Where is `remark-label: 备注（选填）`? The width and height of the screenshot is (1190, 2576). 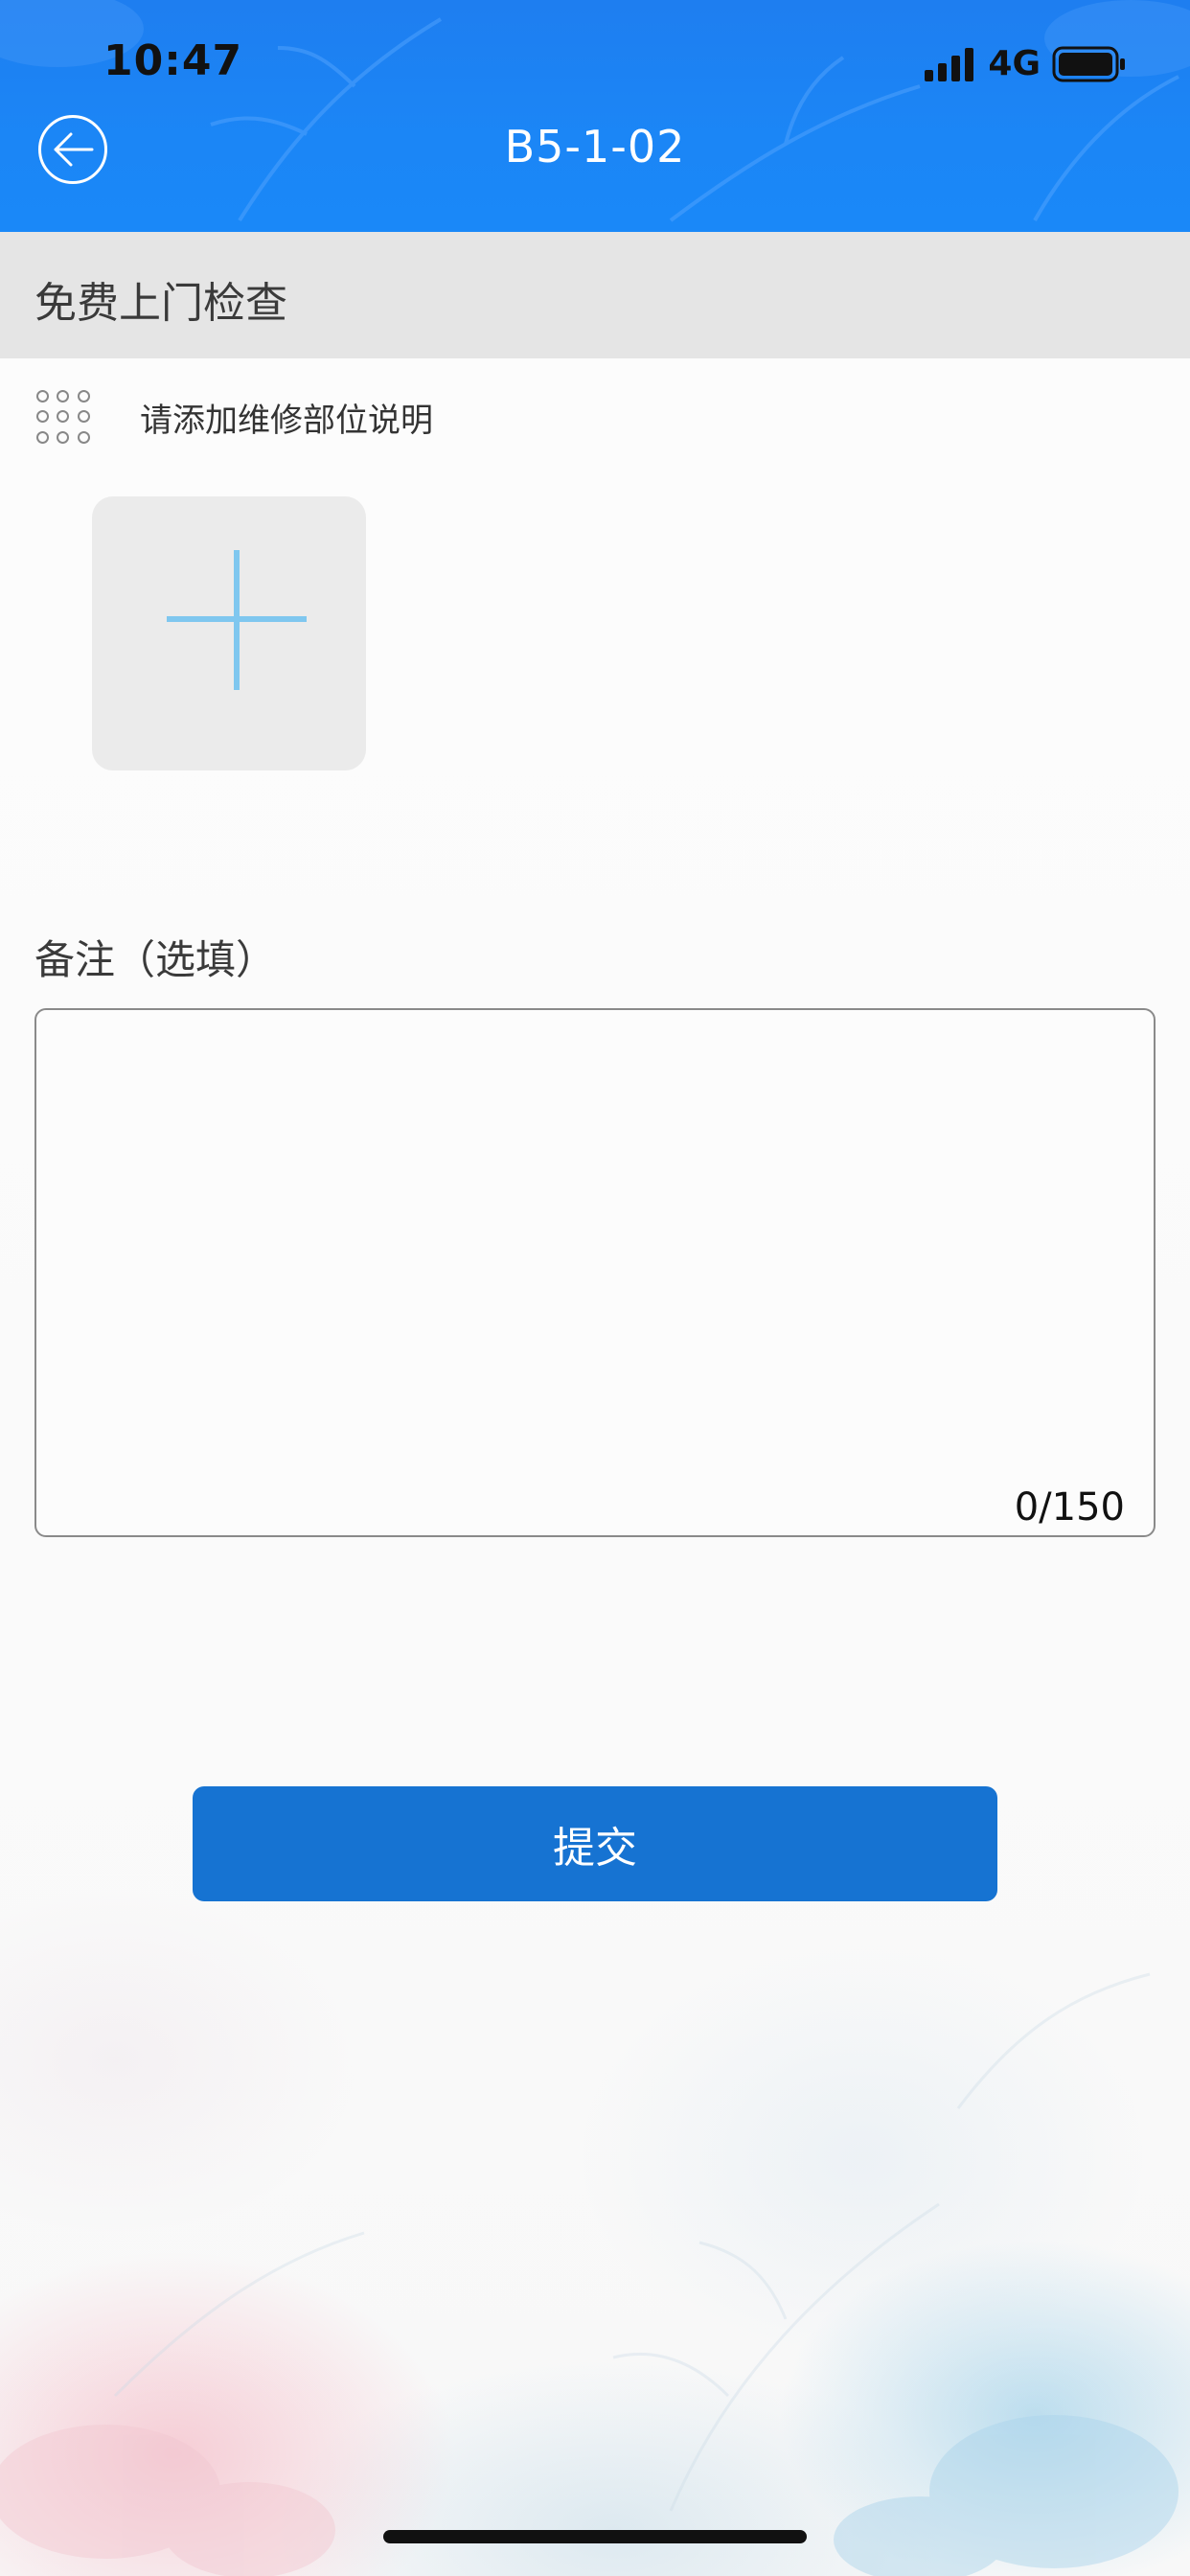
remark-label: 备注（选填） is located at coordinates (155, 959).